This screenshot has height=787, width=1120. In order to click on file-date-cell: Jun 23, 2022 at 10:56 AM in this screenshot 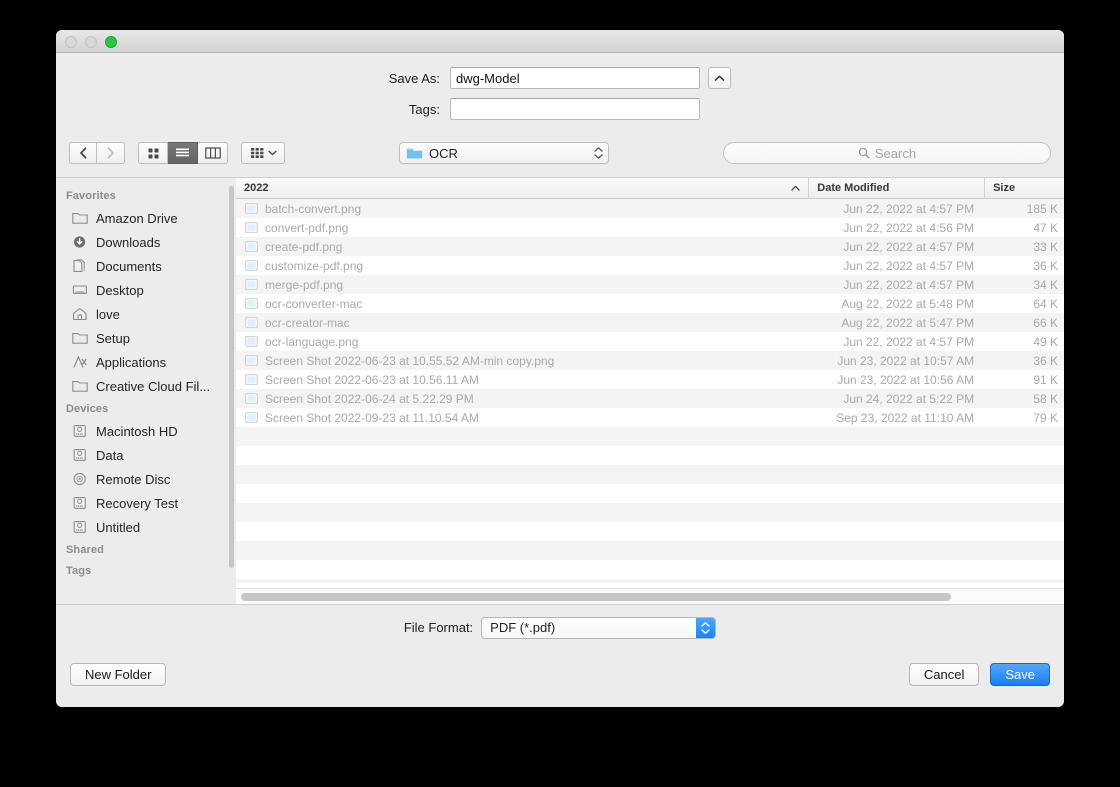, I will do `click(896, 380)`.